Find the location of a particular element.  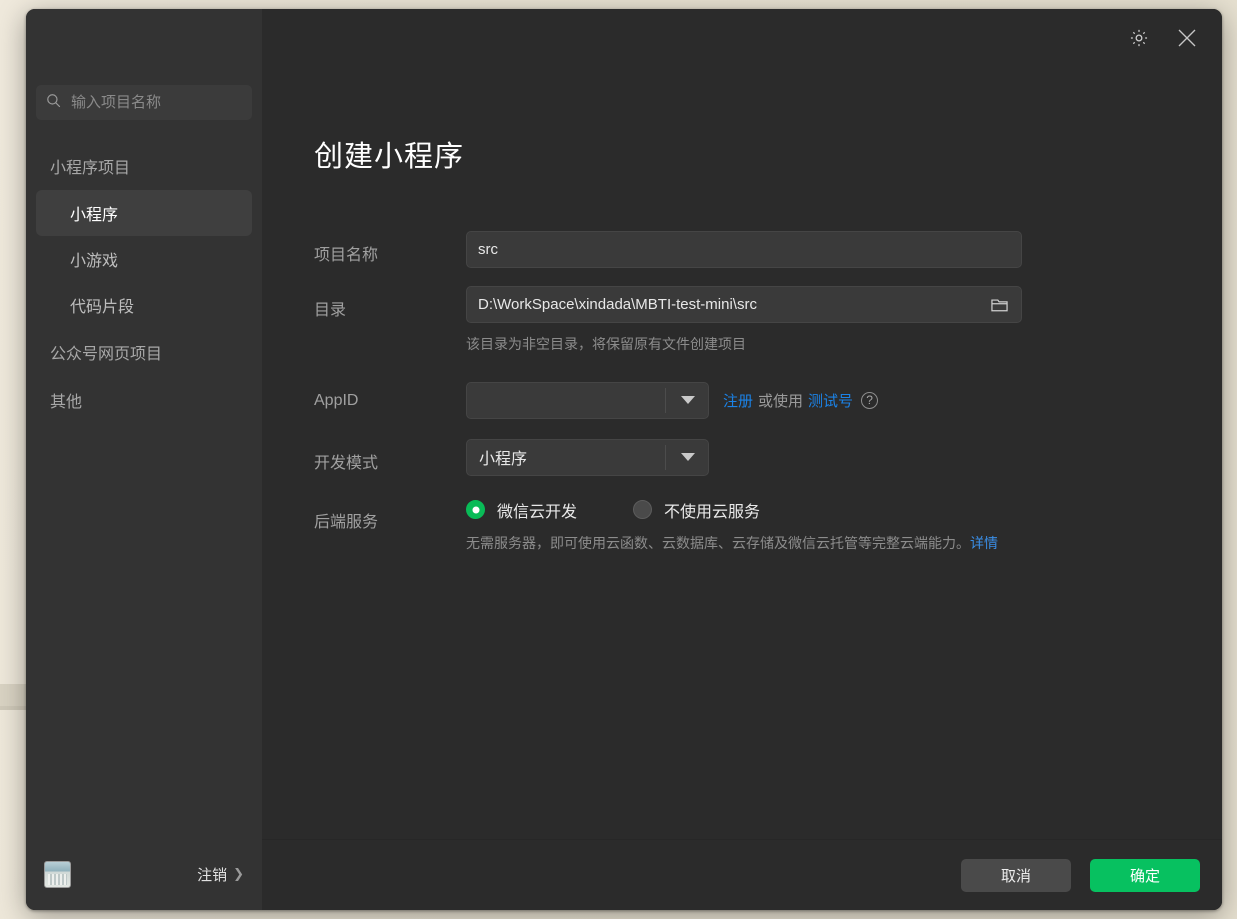

sidebar-footer: 注销 ❯ is located at coordinates (144, 874).